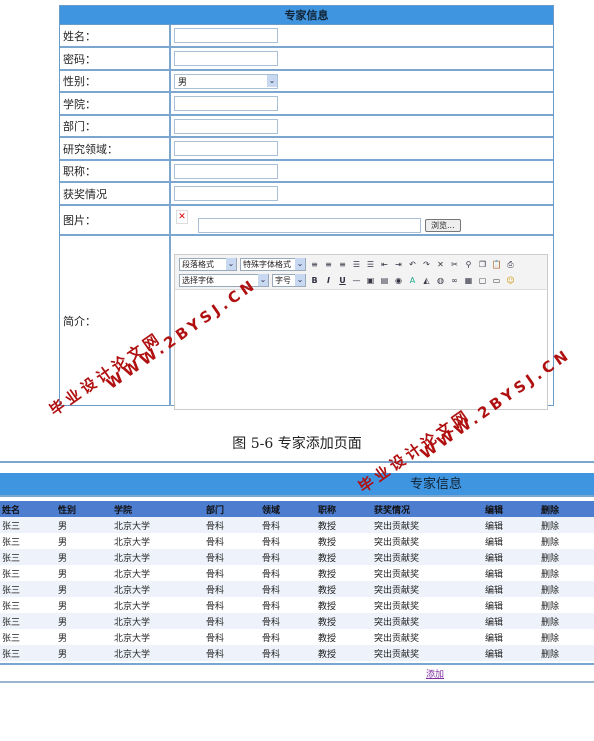 Image resolution: width=594 pixels, height=741 pixels. What do you see at coordinates (496, 264) in the screenshot?
I see `paste-icon: 📋` at bounding box center [496, 264].